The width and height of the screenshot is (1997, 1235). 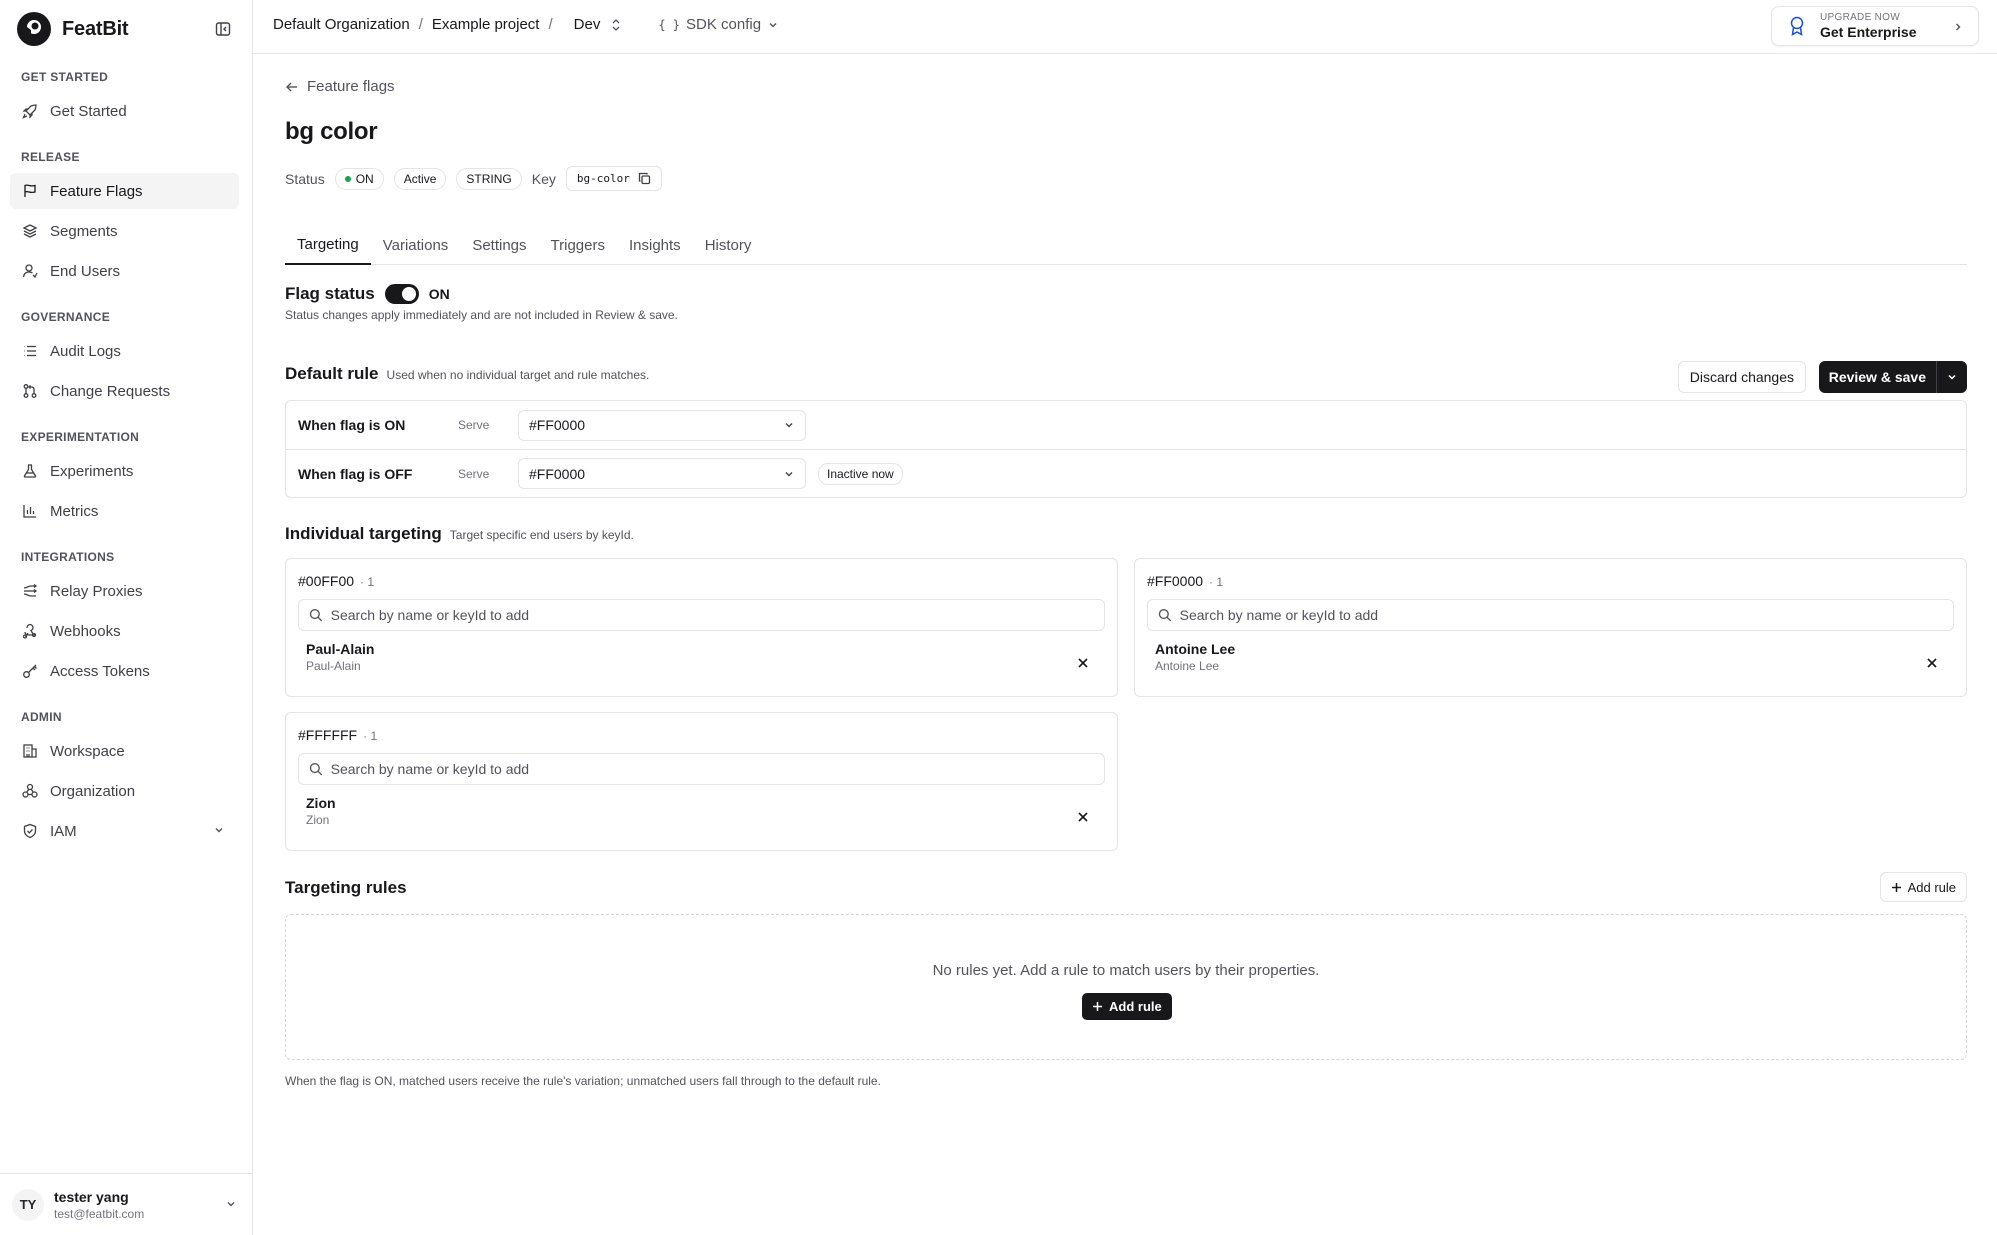 I want to click on active-badge: Active, so click(x=420, y=178).